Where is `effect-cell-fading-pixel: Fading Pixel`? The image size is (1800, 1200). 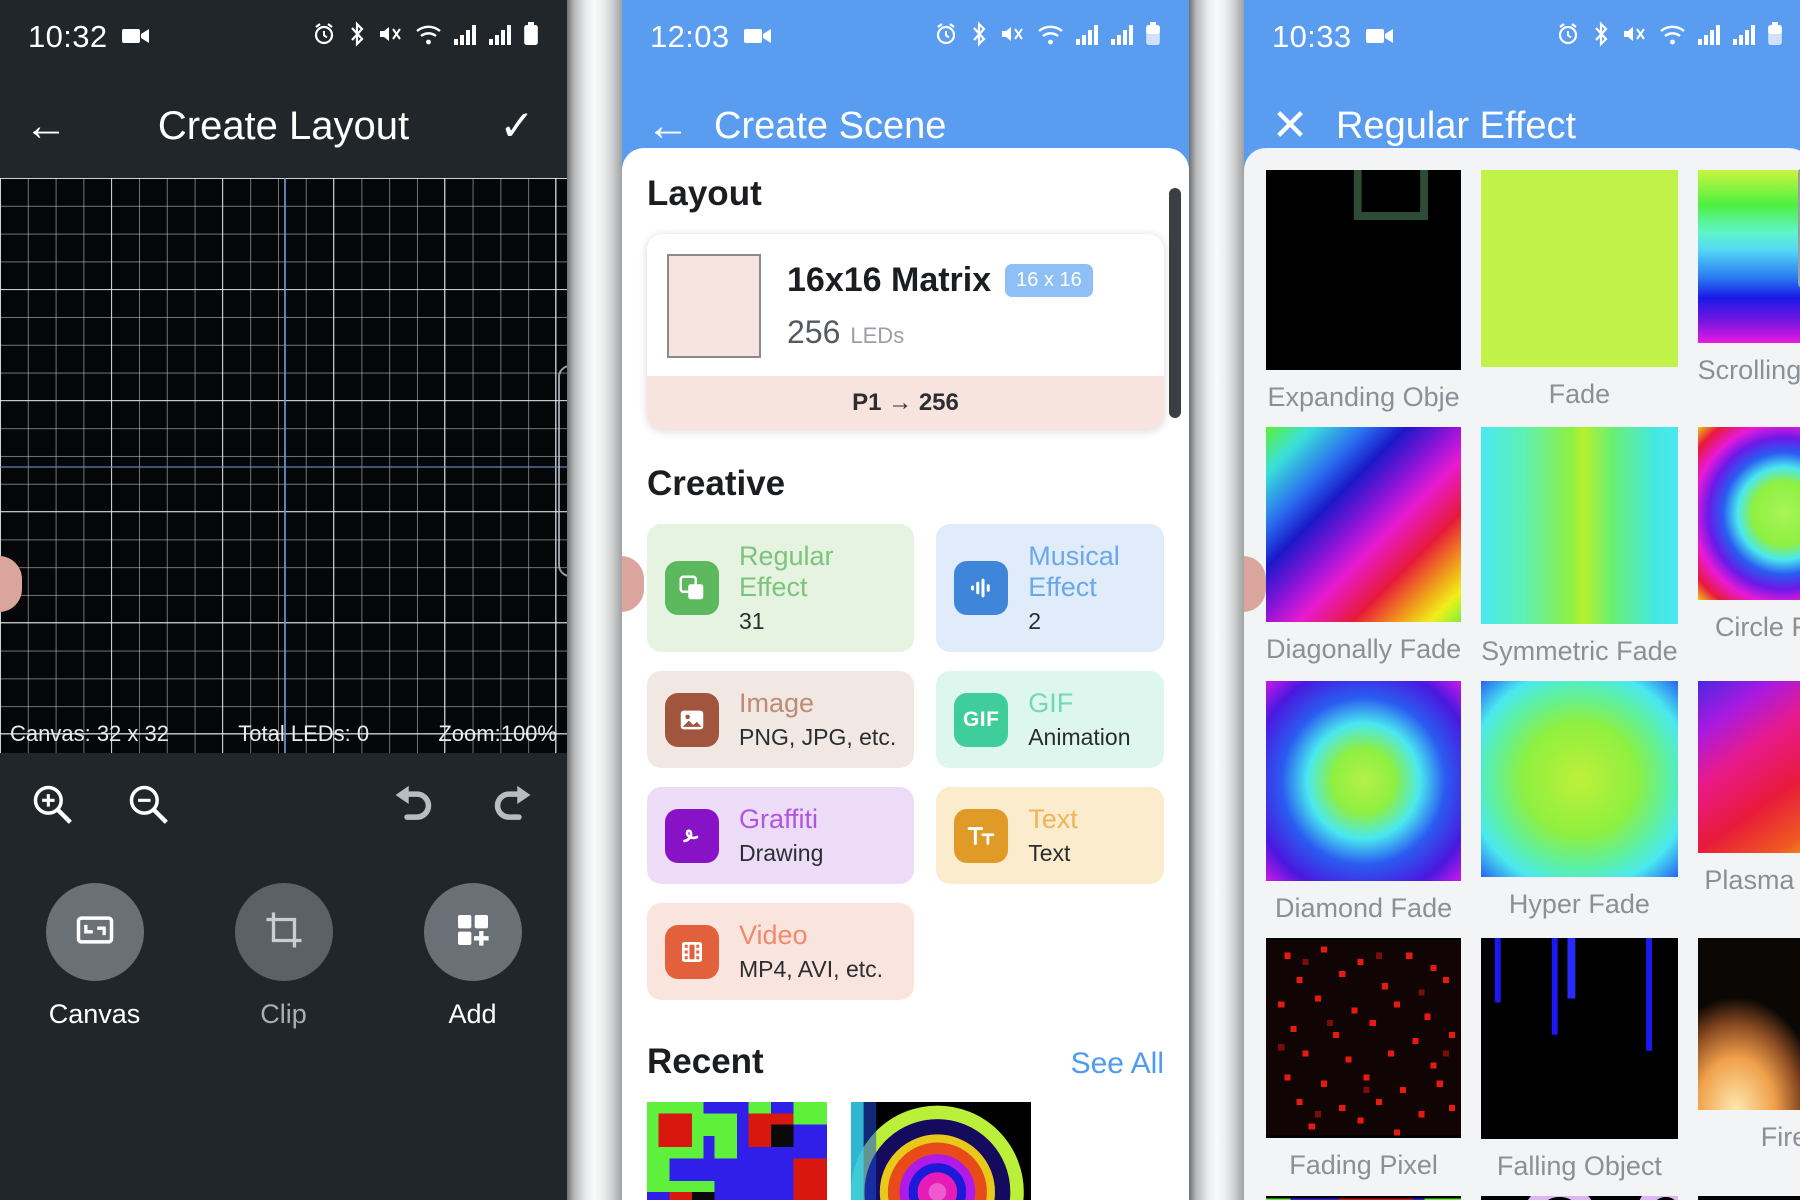
effect-cell-fading-pixel: Fading Pixel is located at coordinates (1364, 1060).